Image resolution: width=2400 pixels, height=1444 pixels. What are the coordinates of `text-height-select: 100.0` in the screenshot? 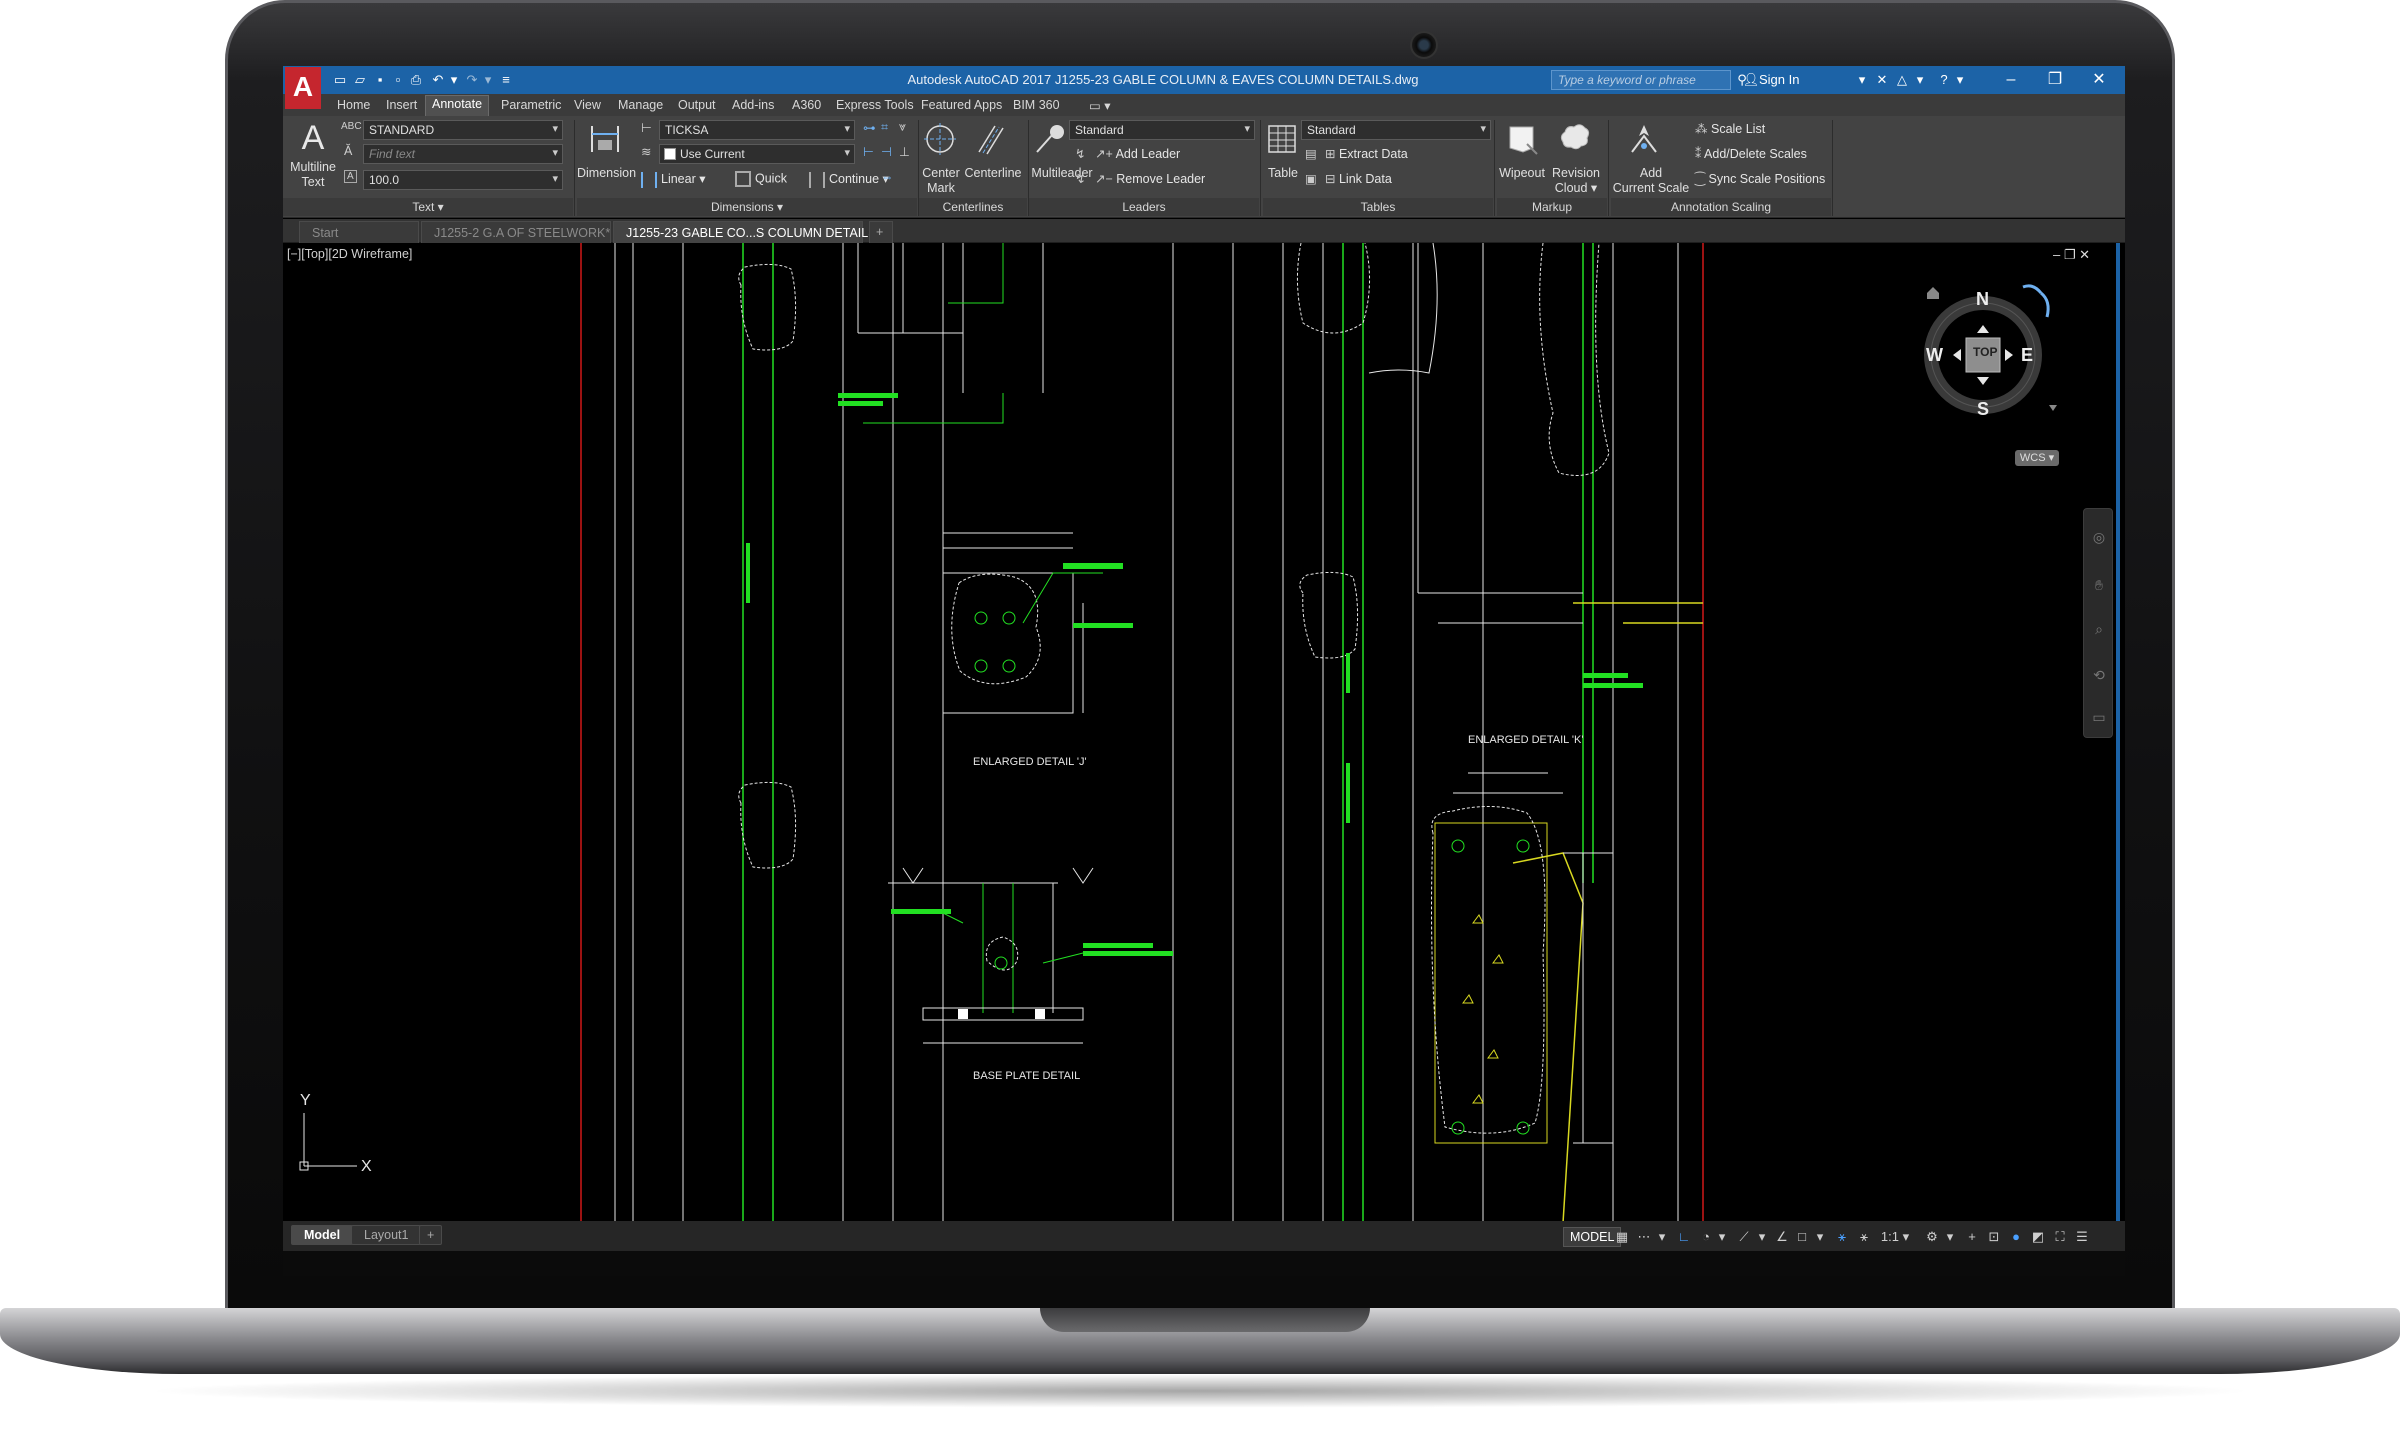 It's located at (463, 180).